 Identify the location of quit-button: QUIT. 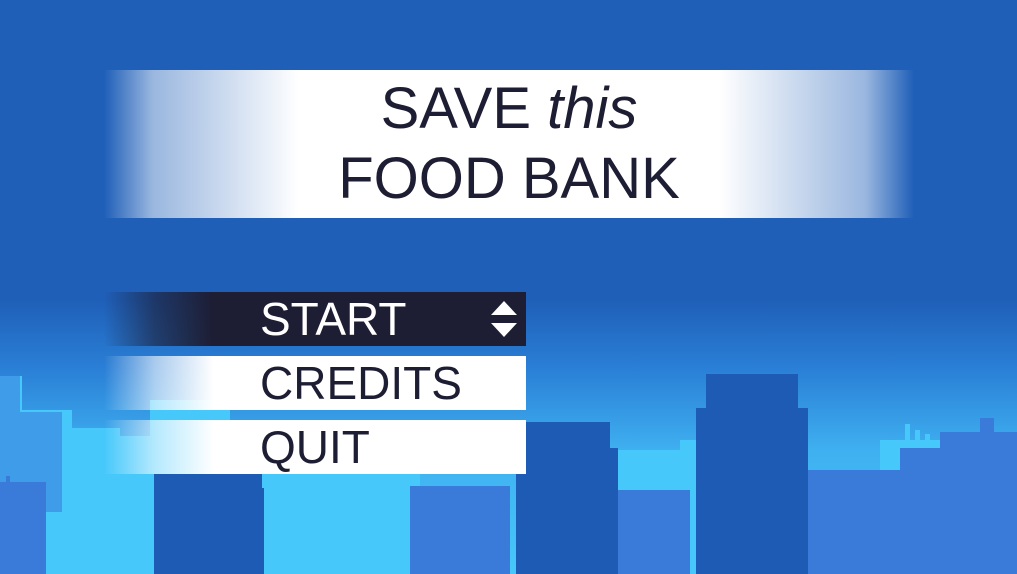
(315, 447).